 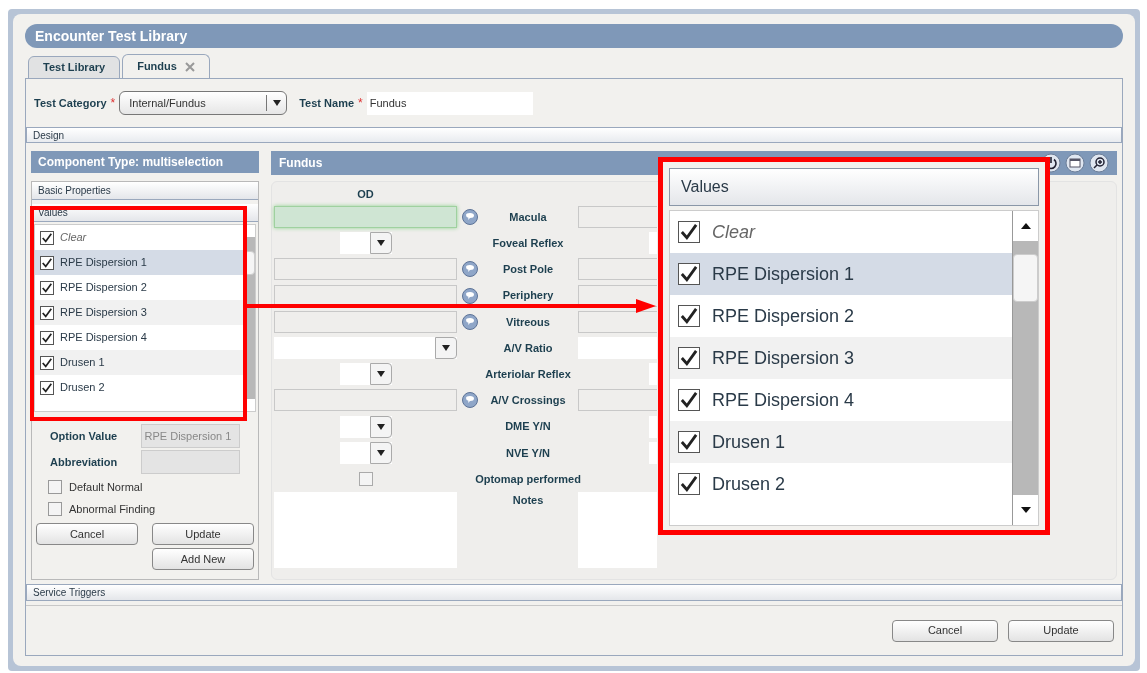 I want to click on window-icon, so click(x=1075, y=163).